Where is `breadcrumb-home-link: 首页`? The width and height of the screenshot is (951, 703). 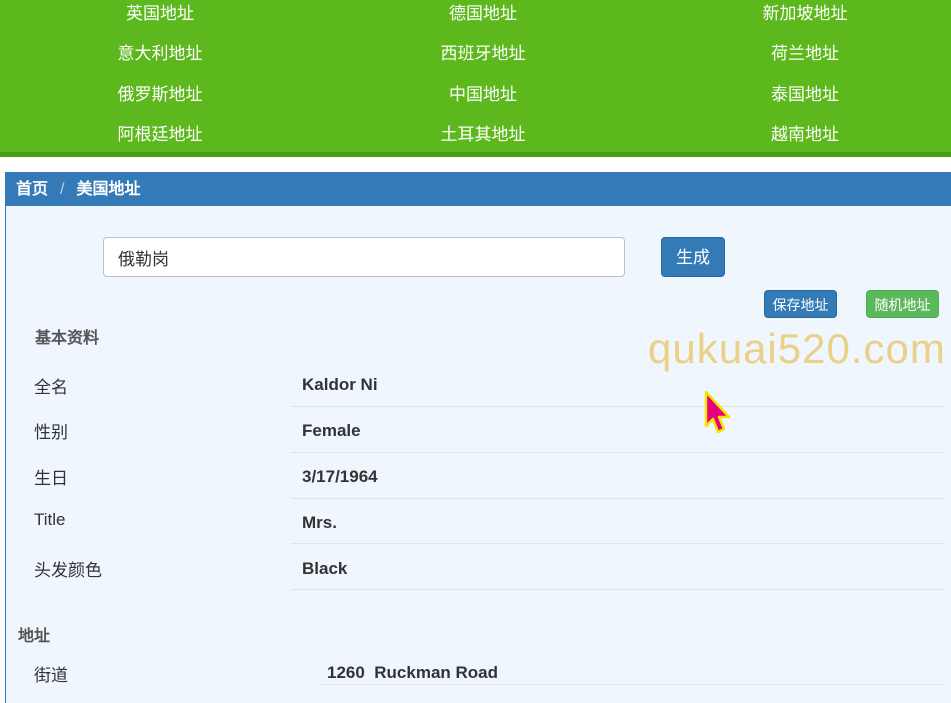 breadcrumb-home-link: 首页 is located at coordinates (32, 189).